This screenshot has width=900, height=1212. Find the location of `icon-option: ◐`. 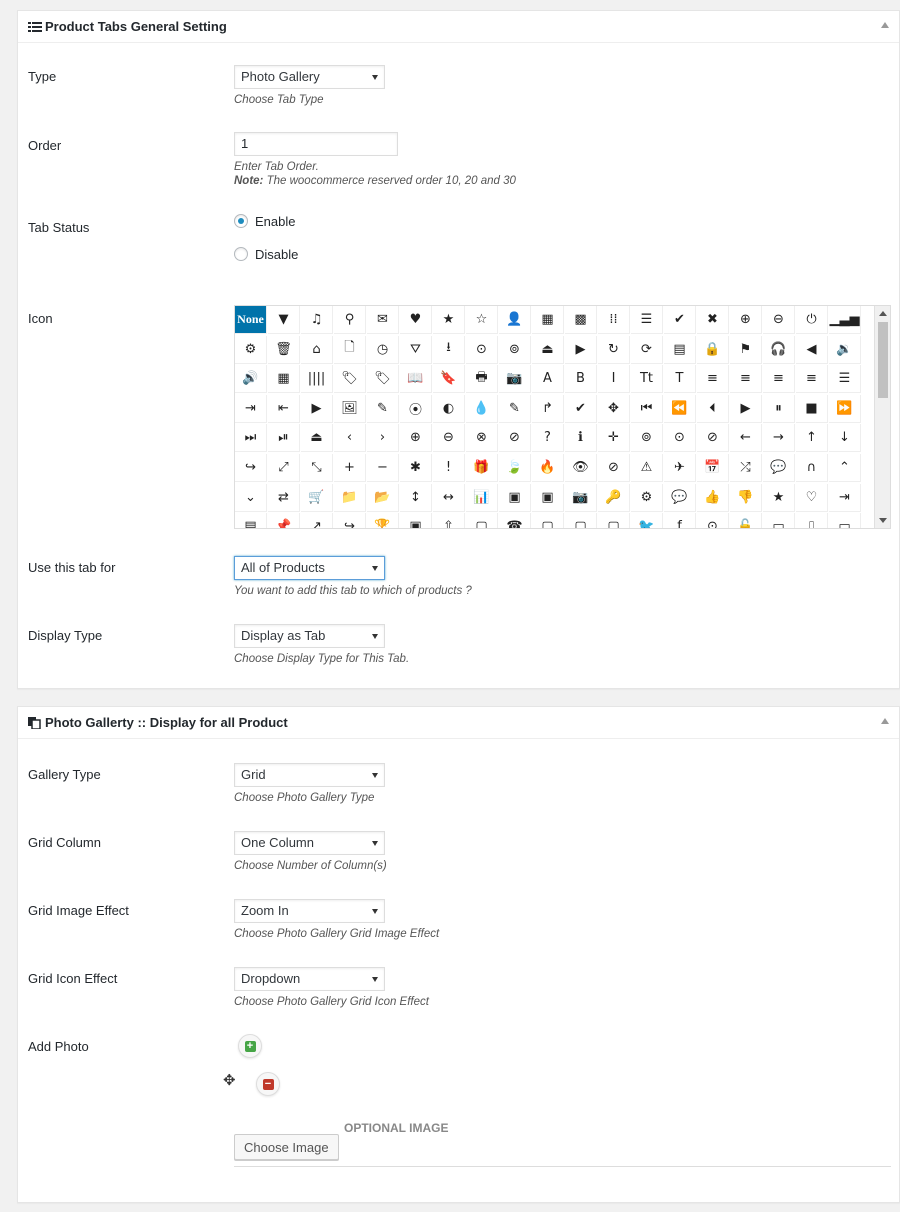

icon-option: ◐ is located at coordinates (449, 408).